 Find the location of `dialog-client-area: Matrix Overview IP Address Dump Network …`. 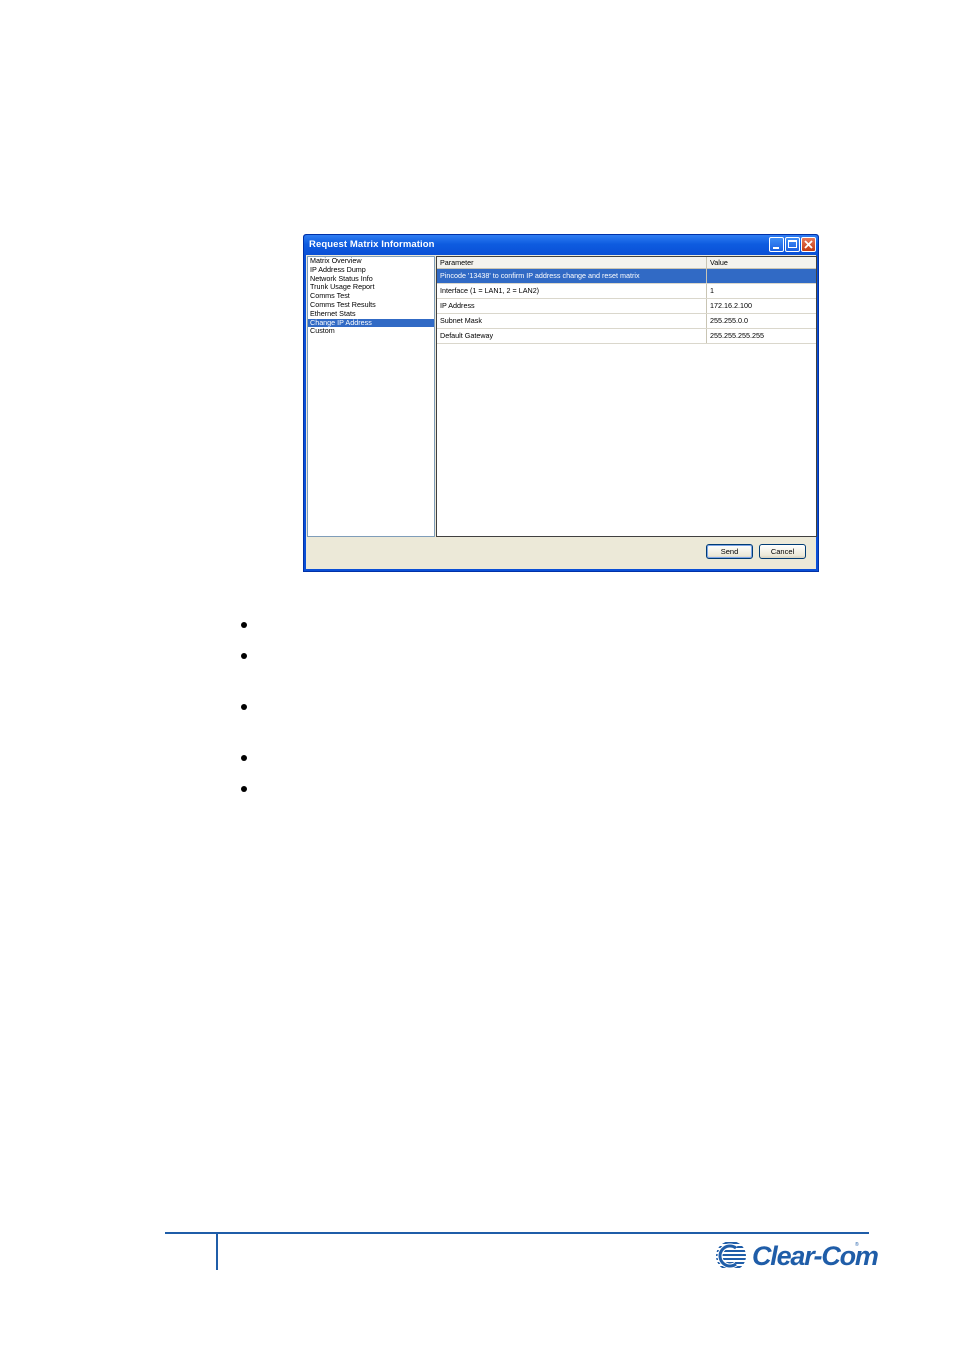

dialog-client-area: Matrix Overview IP Address Dump Network … is located at coordinates (561, 412).